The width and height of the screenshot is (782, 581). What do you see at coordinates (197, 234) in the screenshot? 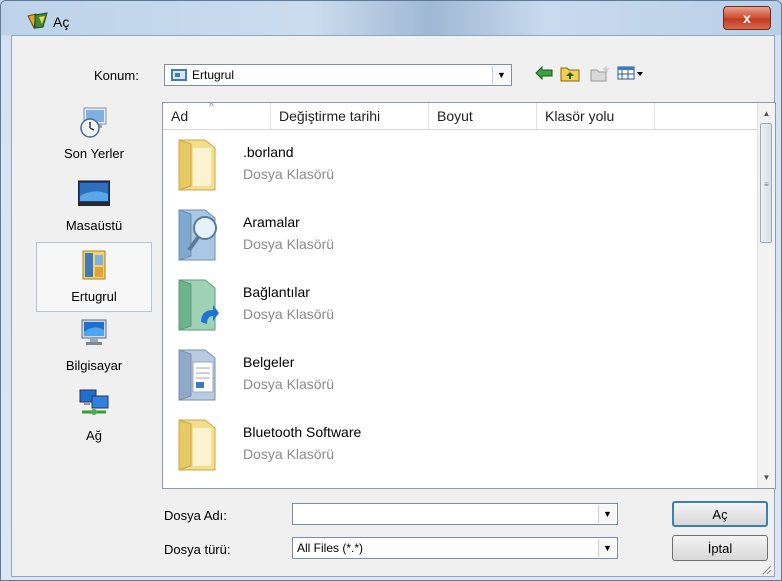
I see `searches-folder-icon` at bounding box center [197, 234].